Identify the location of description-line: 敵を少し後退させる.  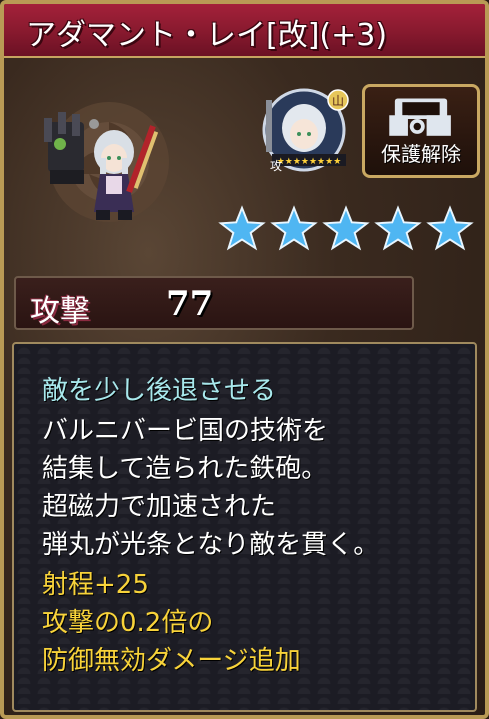
(159, 391).